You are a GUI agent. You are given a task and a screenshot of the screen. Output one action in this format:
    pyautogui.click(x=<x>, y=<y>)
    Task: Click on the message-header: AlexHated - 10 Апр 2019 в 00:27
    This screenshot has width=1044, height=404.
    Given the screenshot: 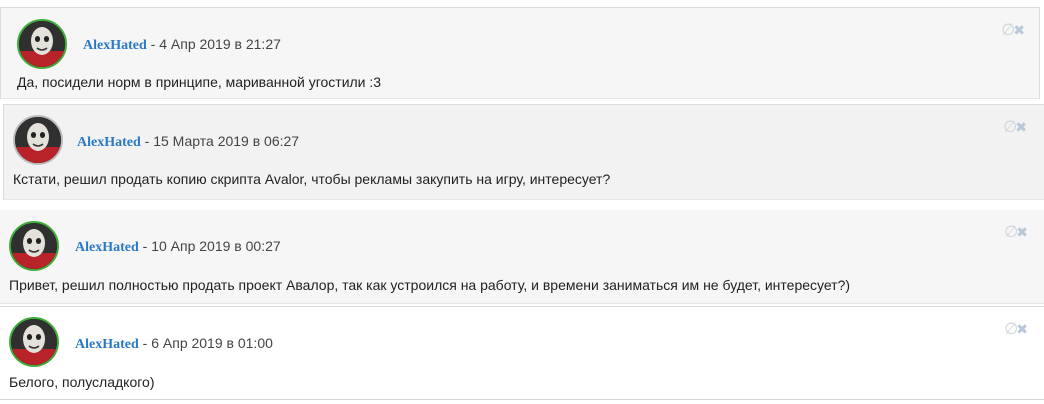 What is the action you would take?
    pyautogui.click(x=178, y=247)
    